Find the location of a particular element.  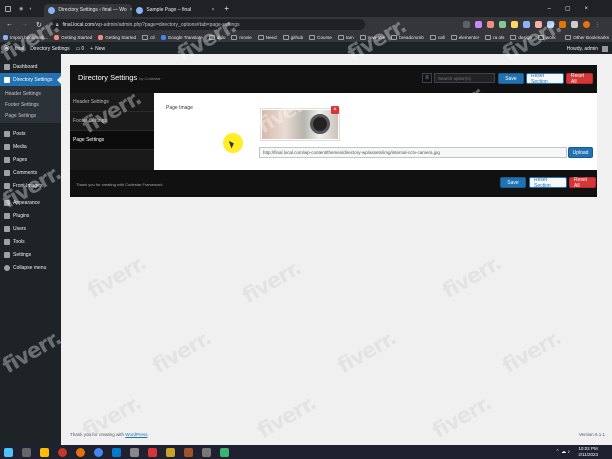

bookmark-item: movie is located at coordinates (241, 37).